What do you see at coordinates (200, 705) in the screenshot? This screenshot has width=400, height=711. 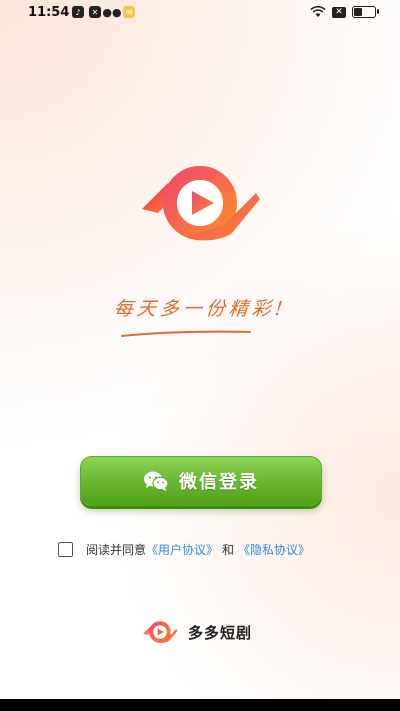 I see `navigation-bar` at bounding box center [200, 705].